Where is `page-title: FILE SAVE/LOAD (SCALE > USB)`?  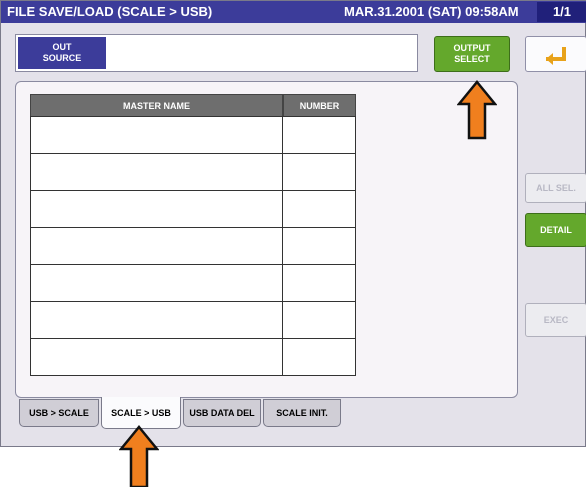 page-title: FILE SAVE/LOAD (SCALE > USB) is located at coordinates (110, 11).